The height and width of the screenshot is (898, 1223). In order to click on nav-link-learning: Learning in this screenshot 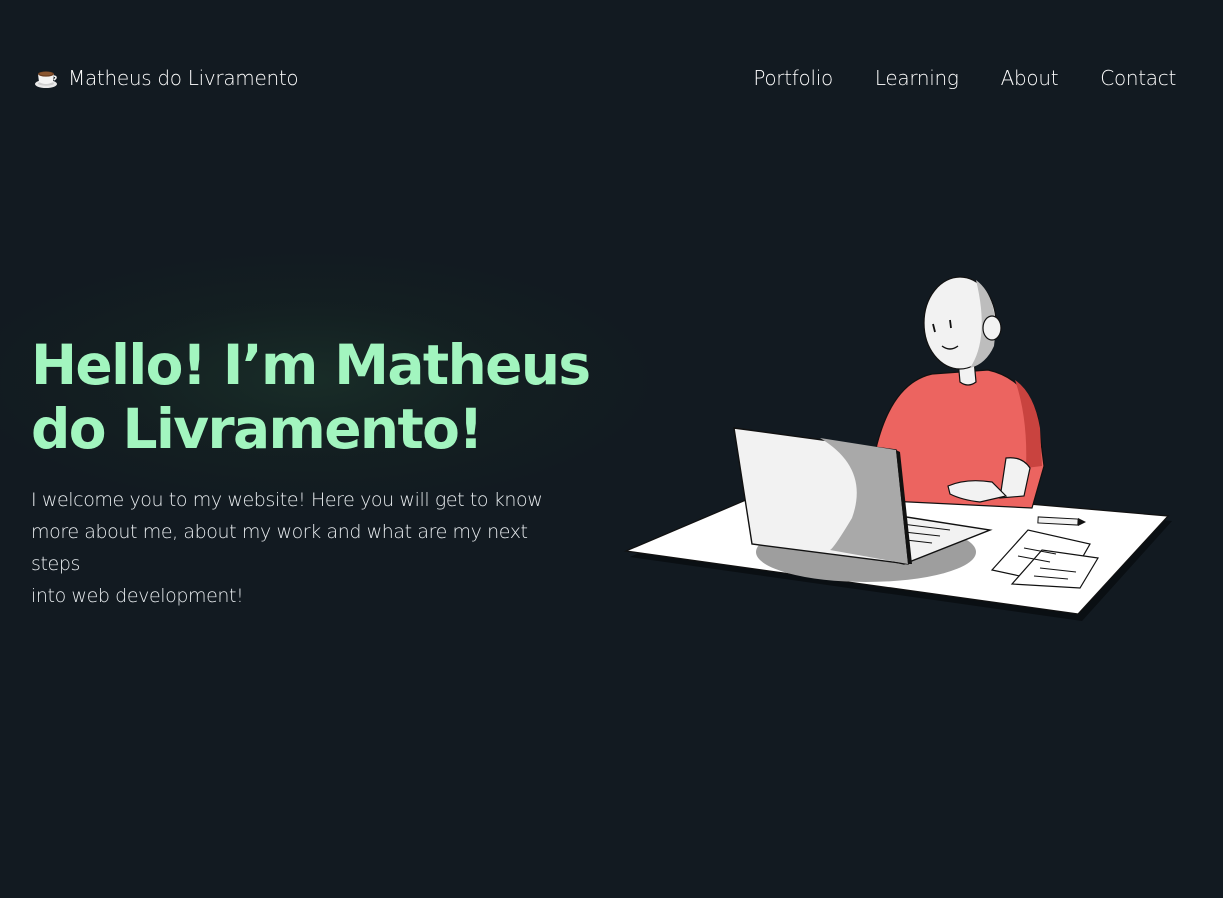, I will do `click(917, 78)`.